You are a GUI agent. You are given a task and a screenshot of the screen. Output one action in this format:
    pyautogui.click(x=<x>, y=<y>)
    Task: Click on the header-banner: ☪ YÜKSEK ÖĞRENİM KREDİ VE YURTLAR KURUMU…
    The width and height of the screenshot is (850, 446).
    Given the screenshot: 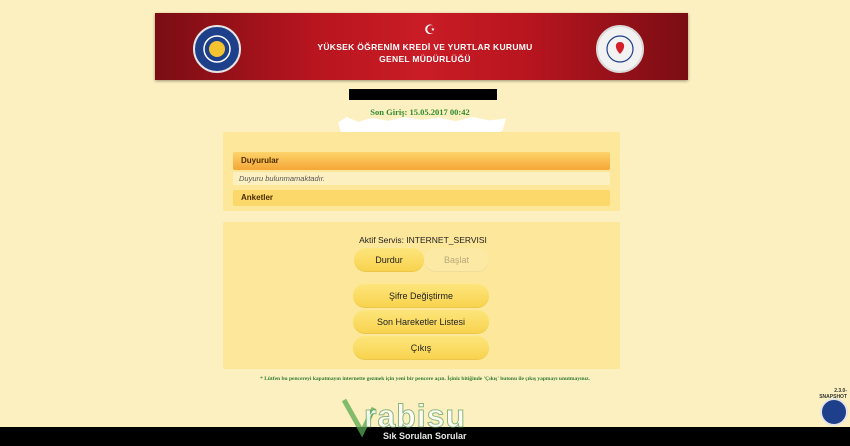 What is the action you would take?
    pyautogui.click(x=421, y=46)
    